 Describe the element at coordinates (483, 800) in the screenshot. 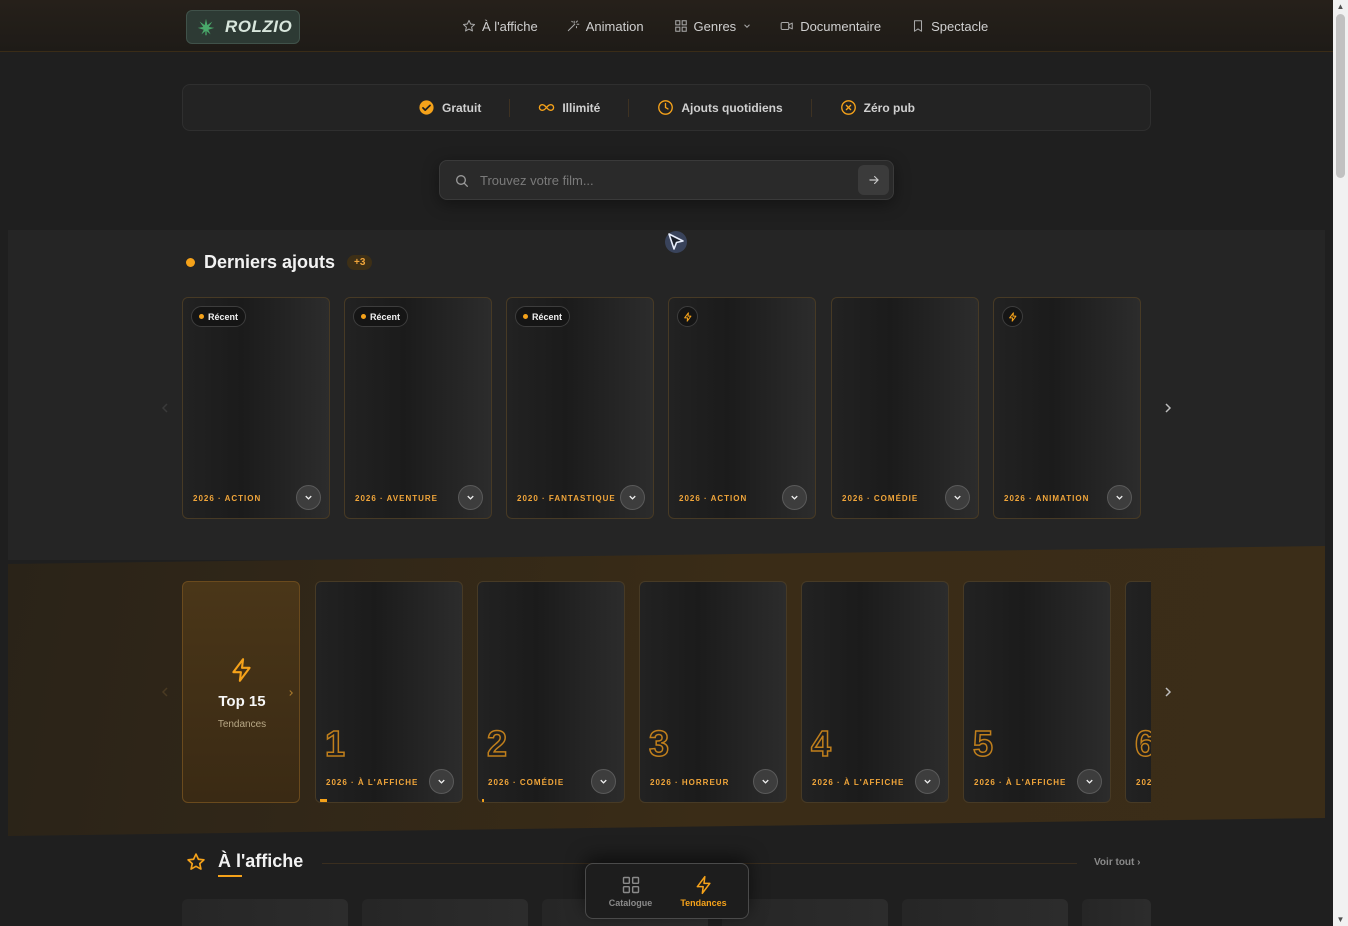

I see `watch-progress-bar` at that location.